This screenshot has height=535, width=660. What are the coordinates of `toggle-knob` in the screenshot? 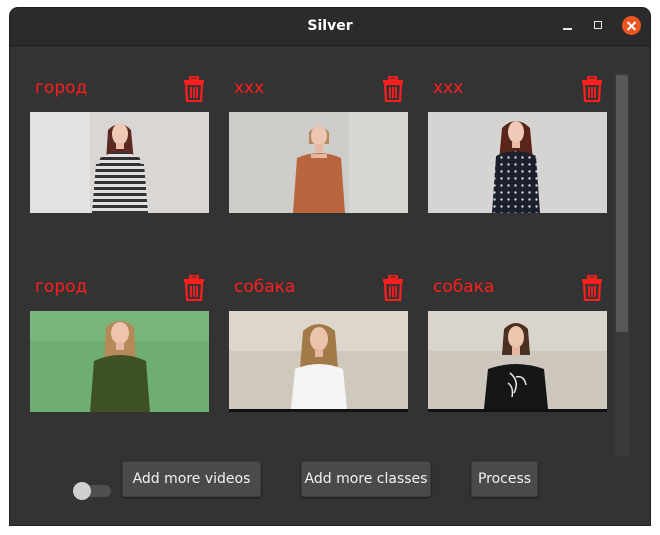 It's located at (82, 491).